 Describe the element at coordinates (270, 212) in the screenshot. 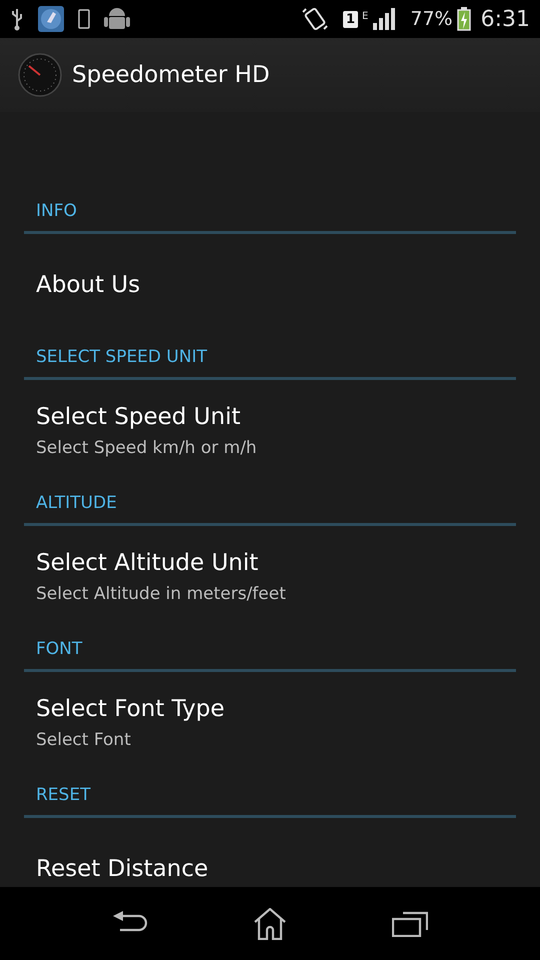

I see `section-header: INFO` at that location.